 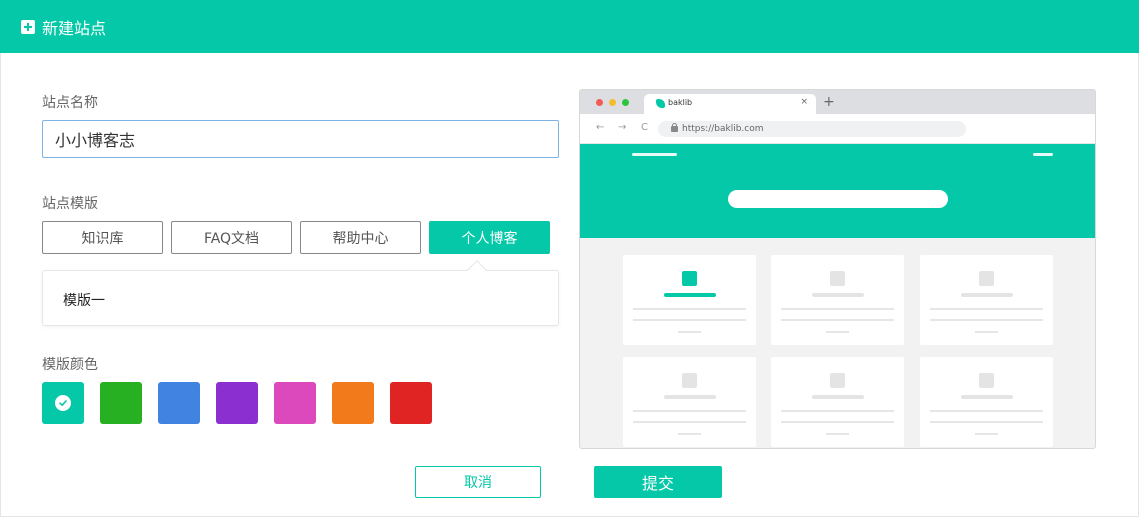 I want to click on preview-search-bar, so click(x=838, y=199).